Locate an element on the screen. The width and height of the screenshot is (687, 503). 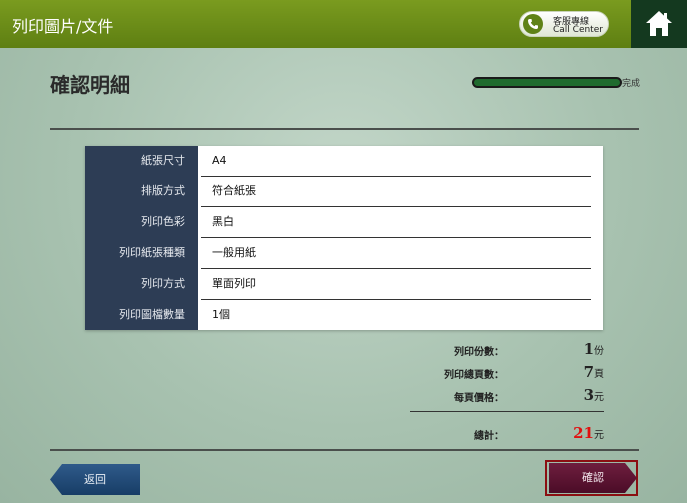
detail-label: 列印方式 is located at coordinates (163, 283).